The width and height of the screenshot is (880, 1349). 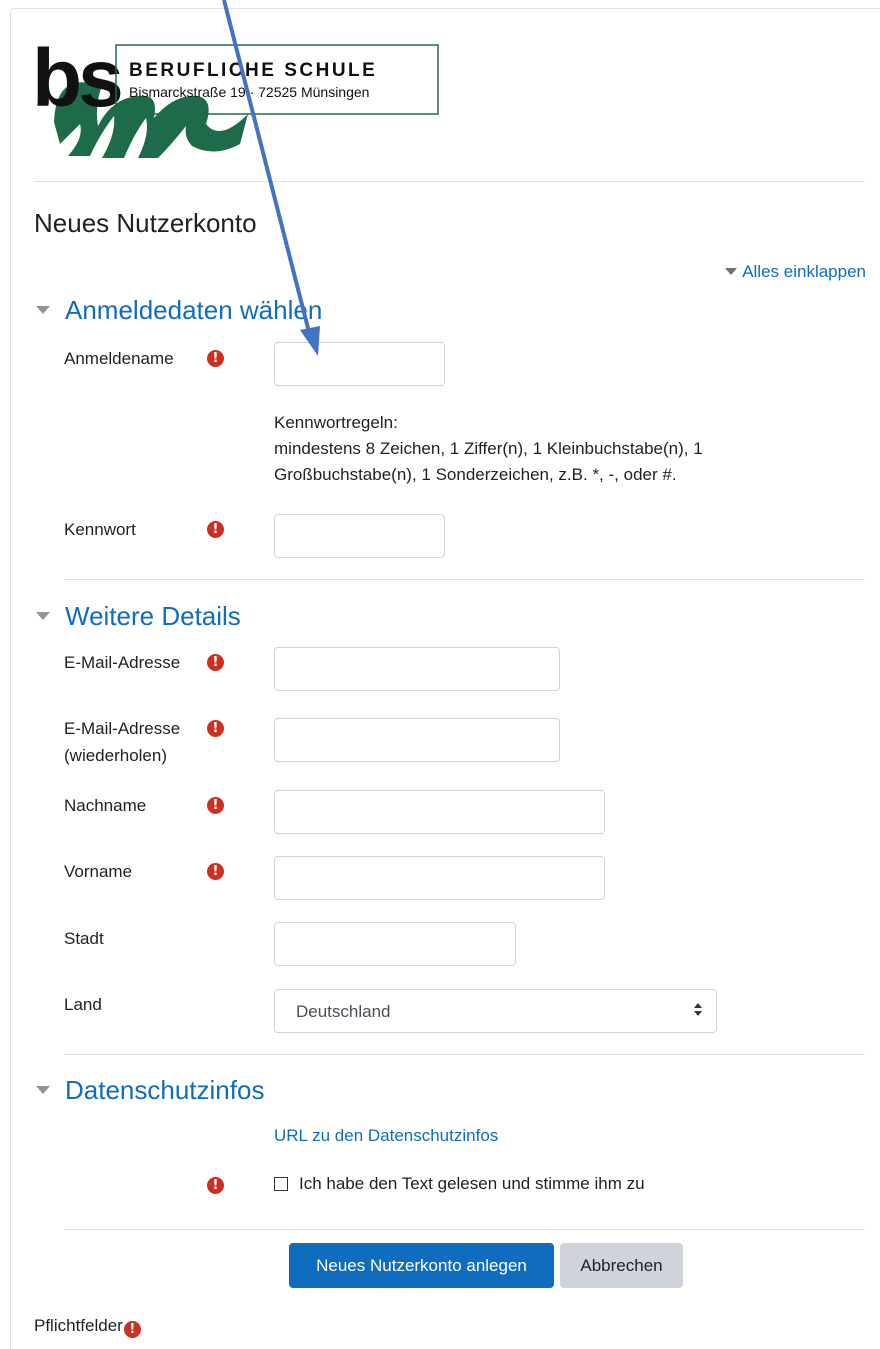 I want to click on label-email: E-Mail-Adresse, so click(x=122, y=662).